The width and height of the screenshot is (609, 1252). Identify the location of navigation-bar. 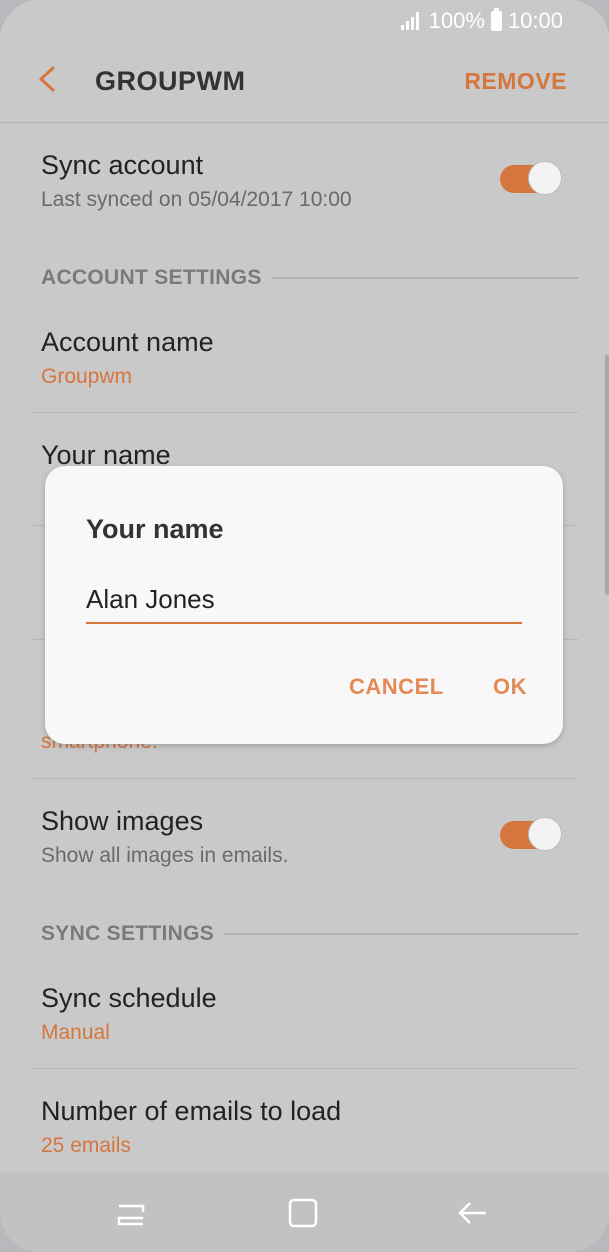
(304, 1212).